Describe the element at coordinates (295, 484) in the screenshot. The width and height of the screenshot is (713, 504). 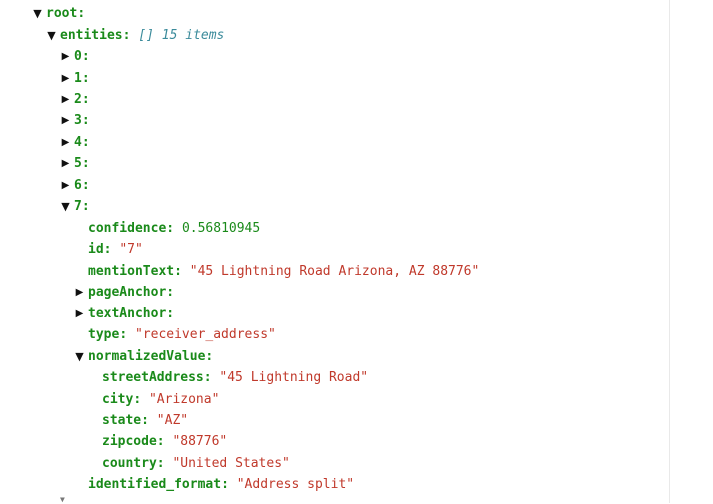
I see `identified-format-value: "Address split"` at that location.